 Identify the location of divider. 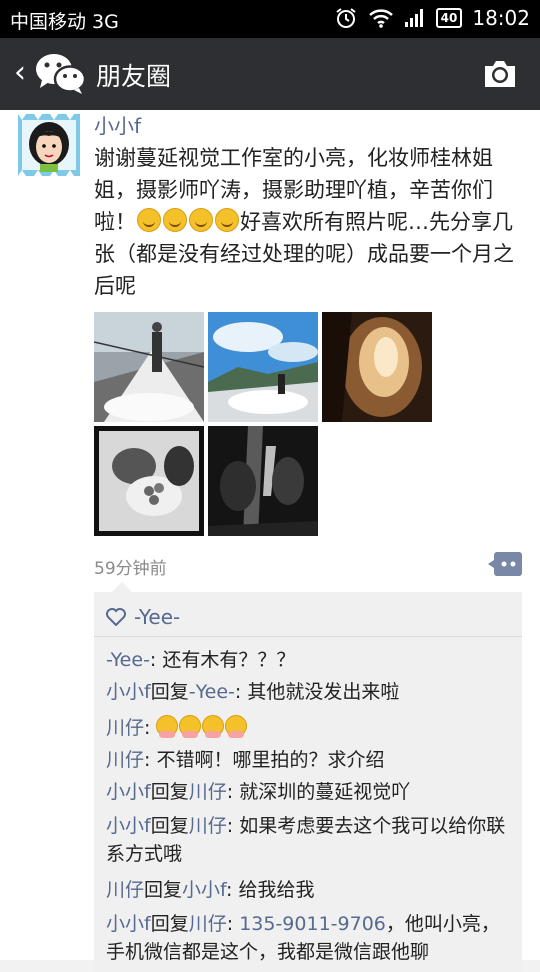
(308, 636).